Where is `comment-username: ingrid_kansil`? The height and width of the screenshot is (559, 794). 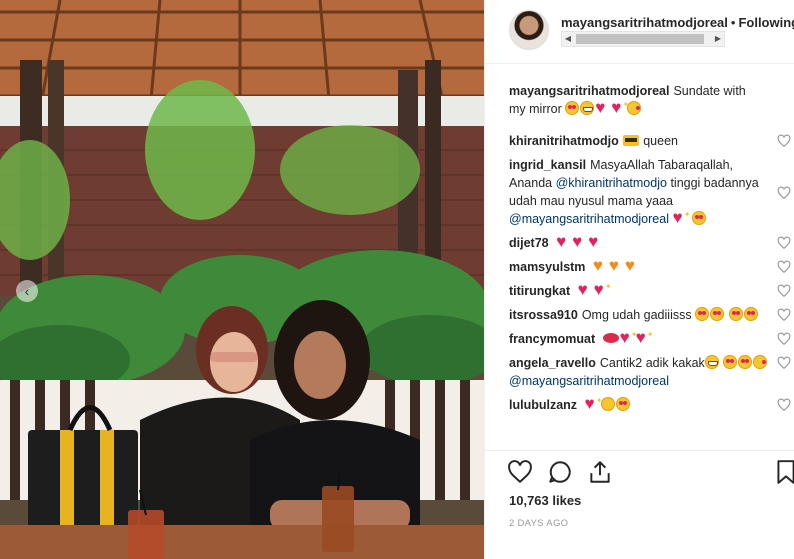 comment-username: ingrid_kansil is located at coordinates (547, 165).